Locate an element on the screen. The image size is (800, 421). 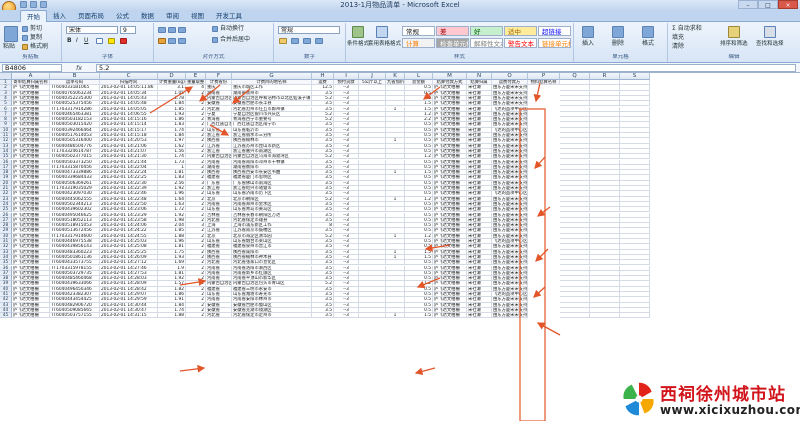
undo-icon is located at coordinates (33, 4).